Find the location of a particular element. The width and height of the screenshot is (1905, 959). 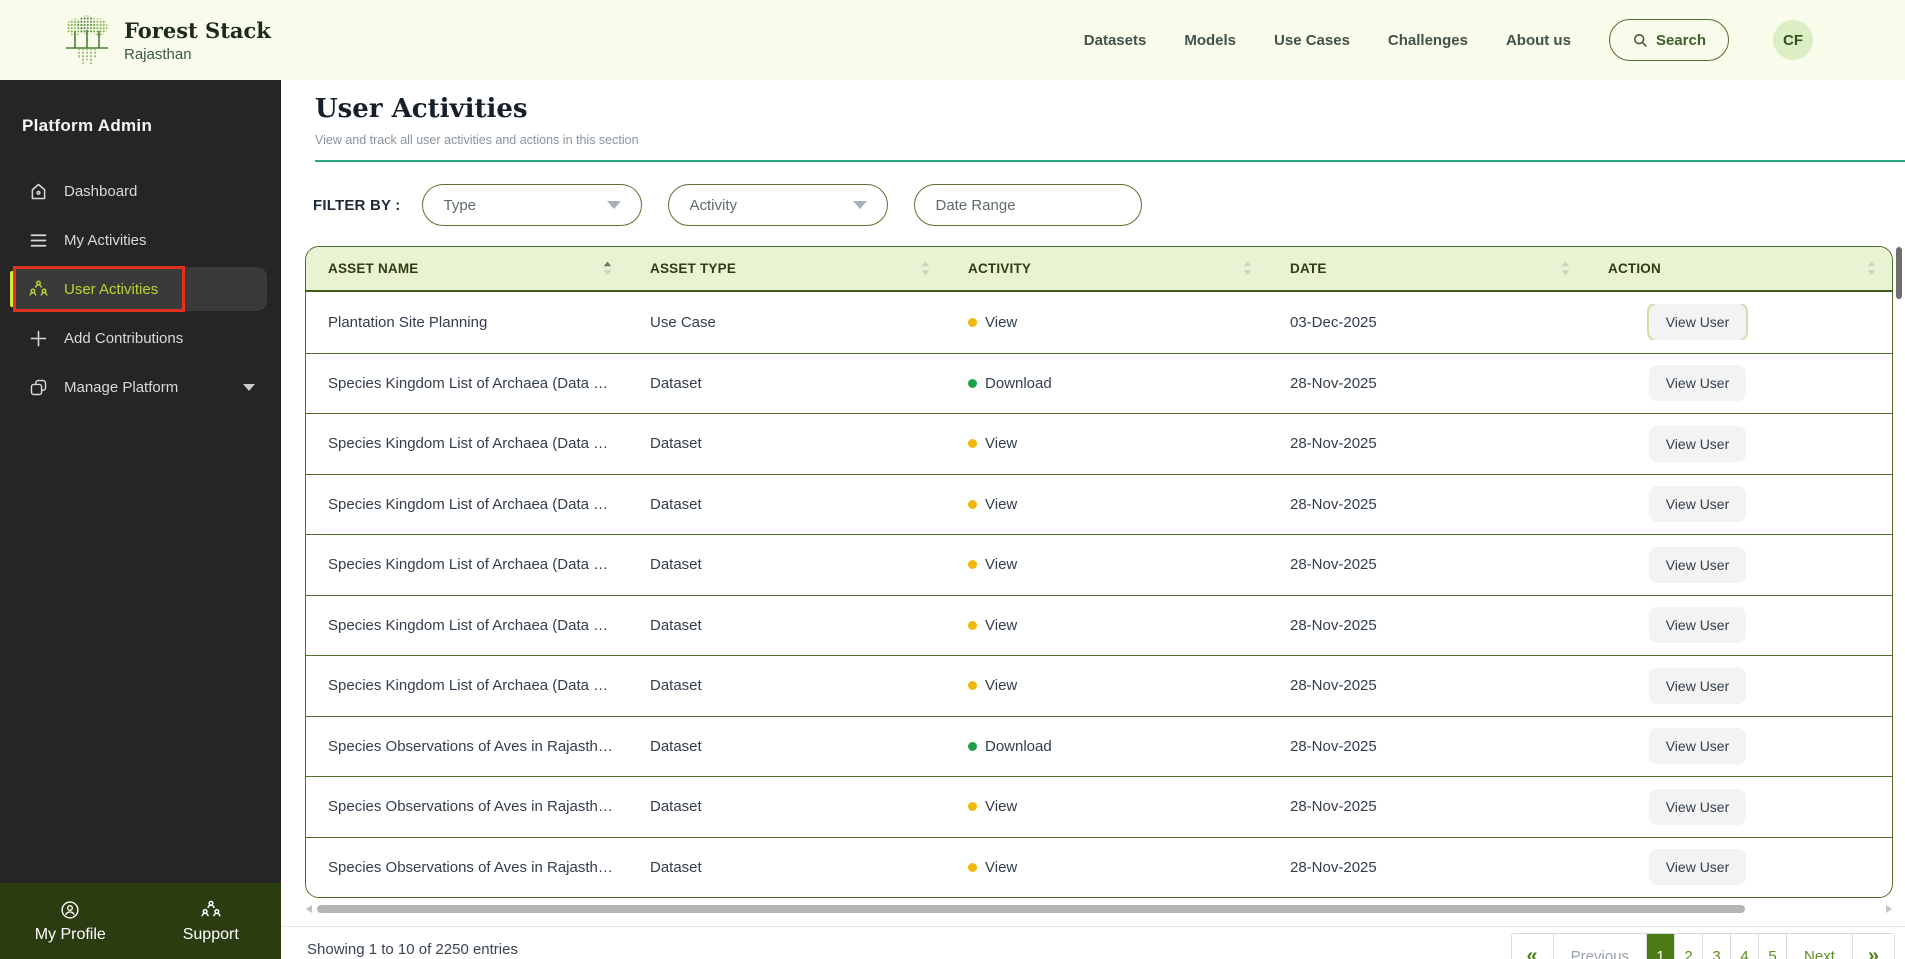

sidebar-item-label: Dashboard is located at coordinates (101, 191).